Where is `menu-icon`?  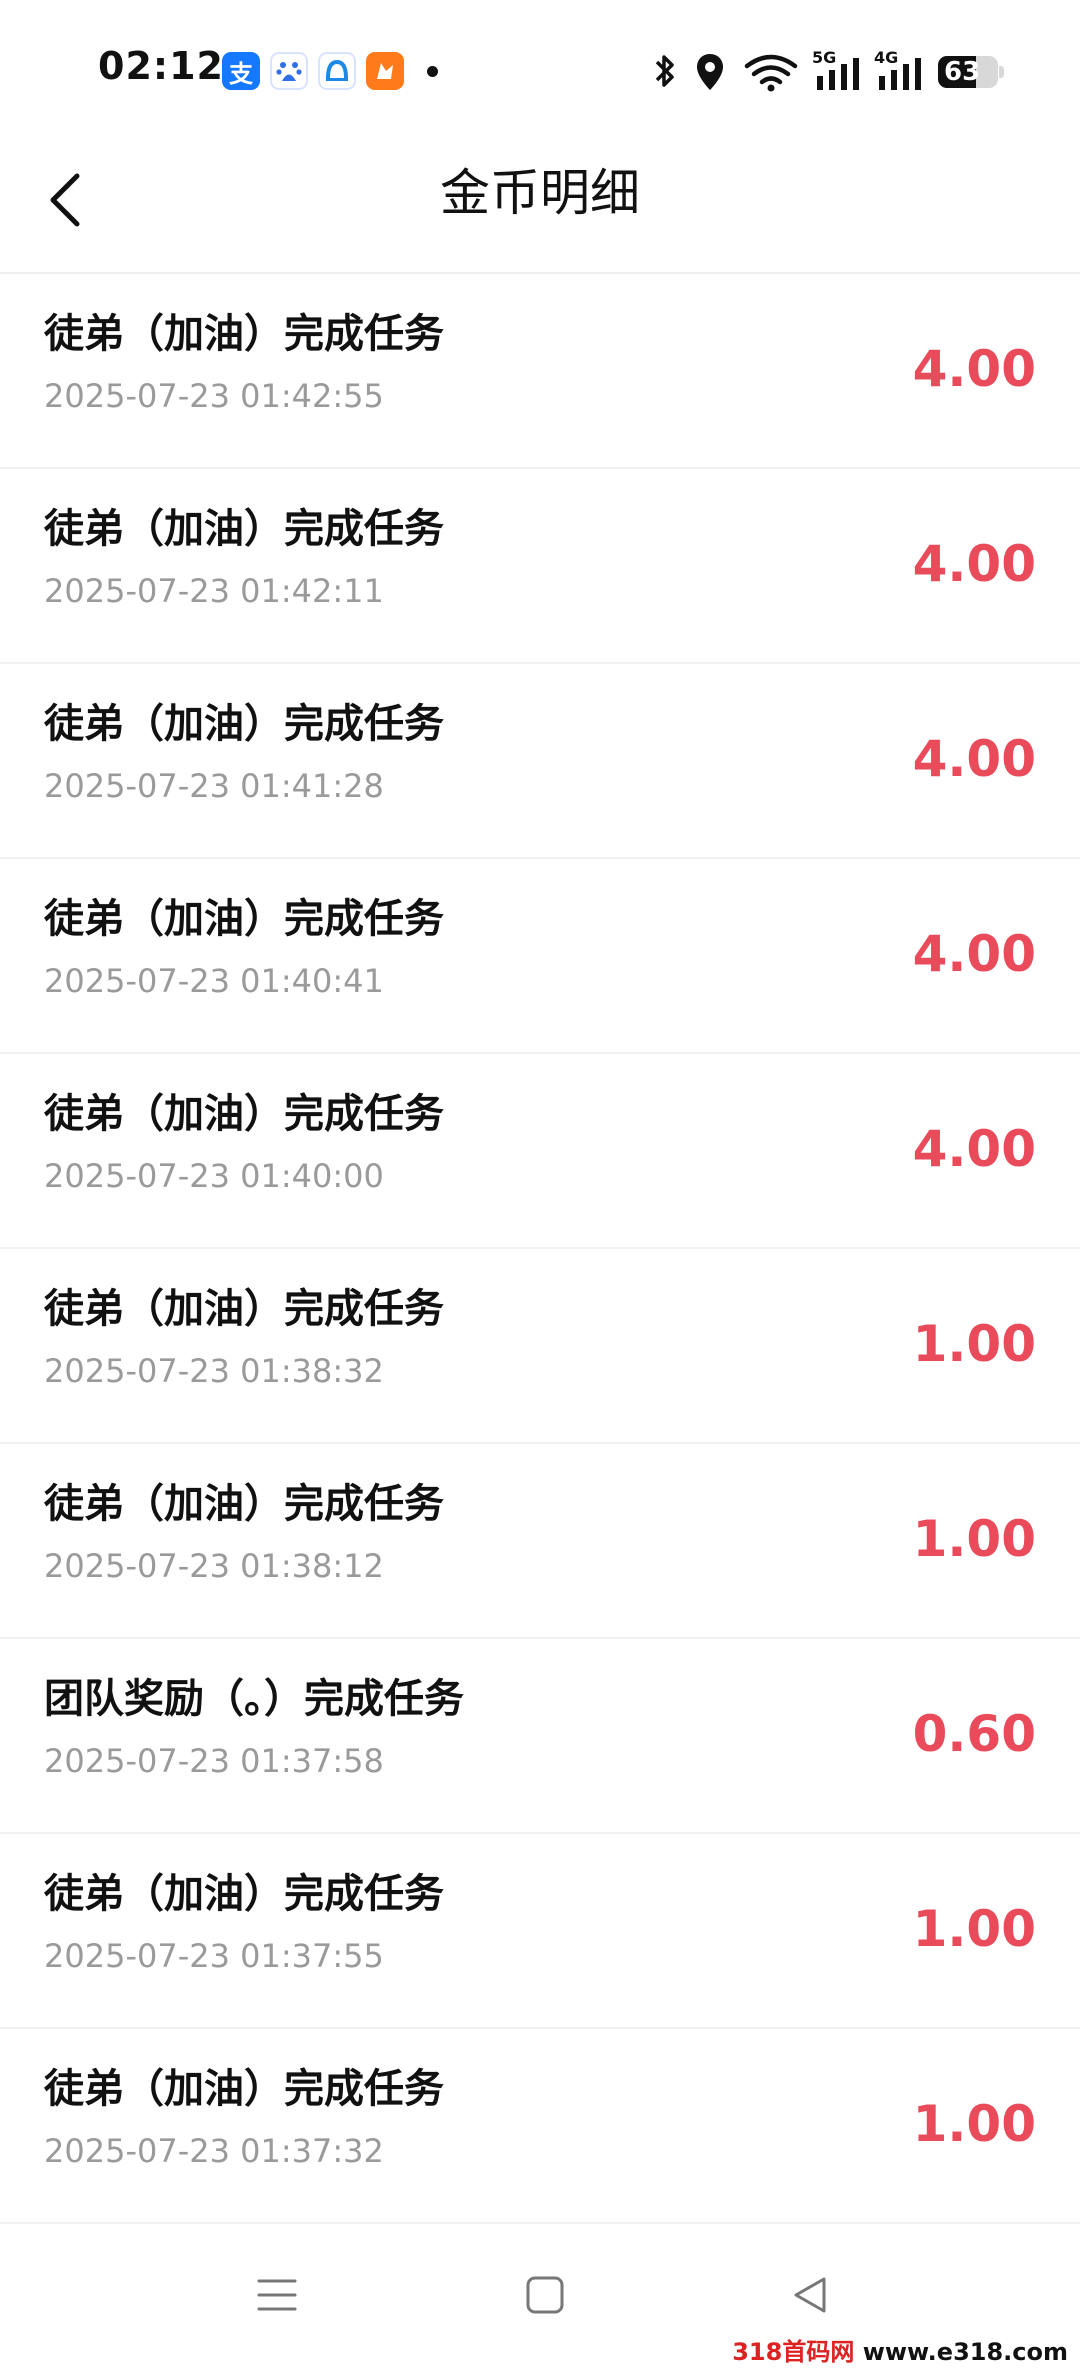
menu-icon is located at coordinates (277, 2295).